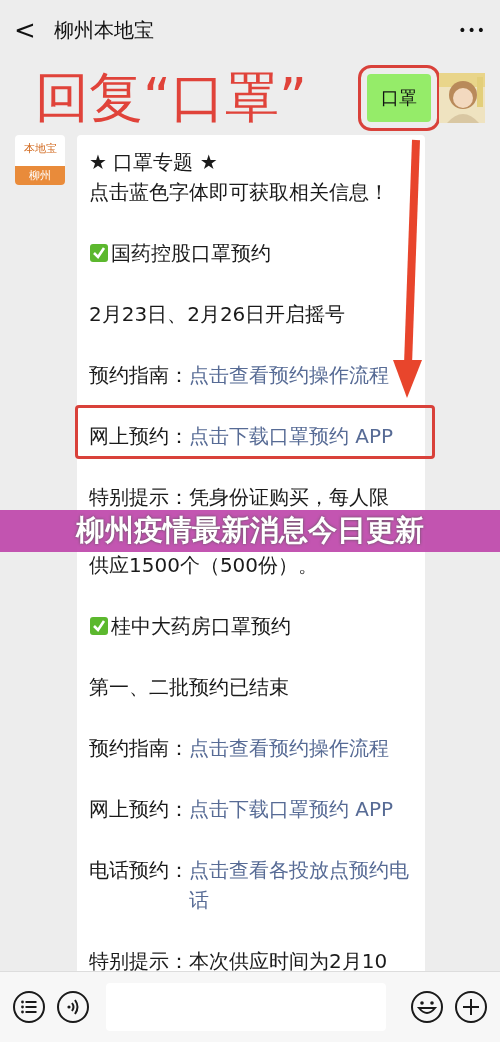 The height and width of the screenshot is (1042, 500). I want to click on account-logo: 本地宝 柳州, so click(40, 160).